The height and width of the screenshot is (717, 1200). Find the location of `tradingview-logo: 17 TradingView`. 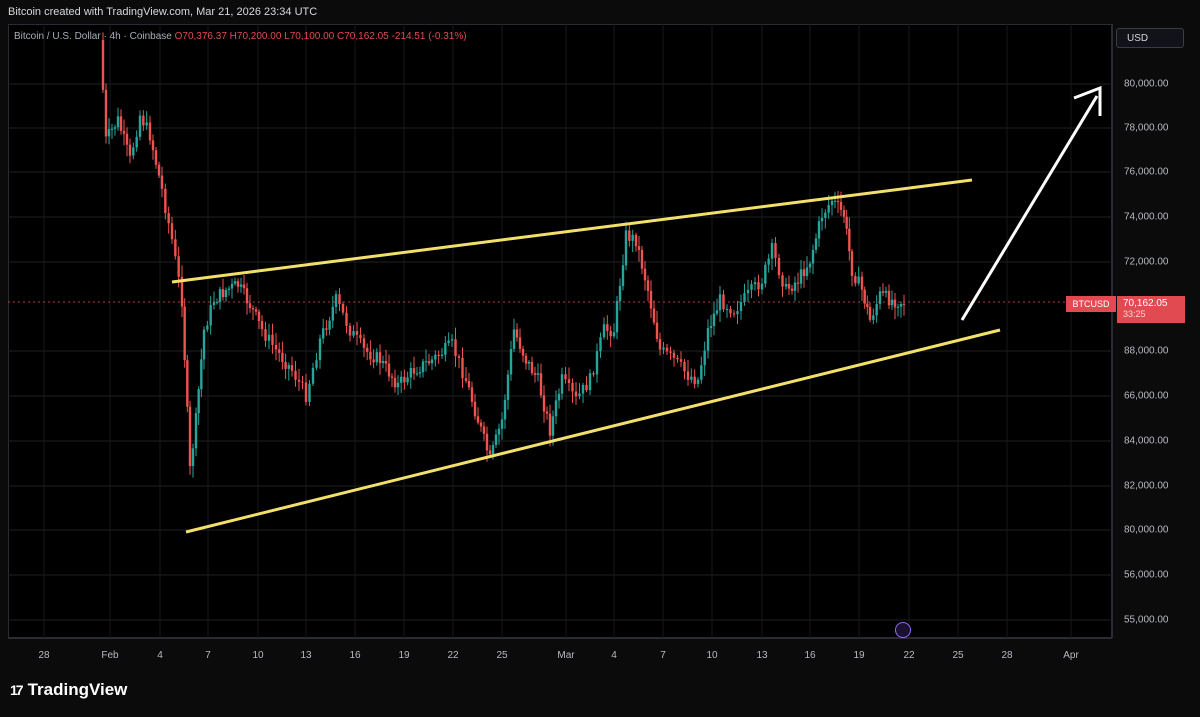

tradingview-logo: 17 TradingView is located at coordinates (68, 690).